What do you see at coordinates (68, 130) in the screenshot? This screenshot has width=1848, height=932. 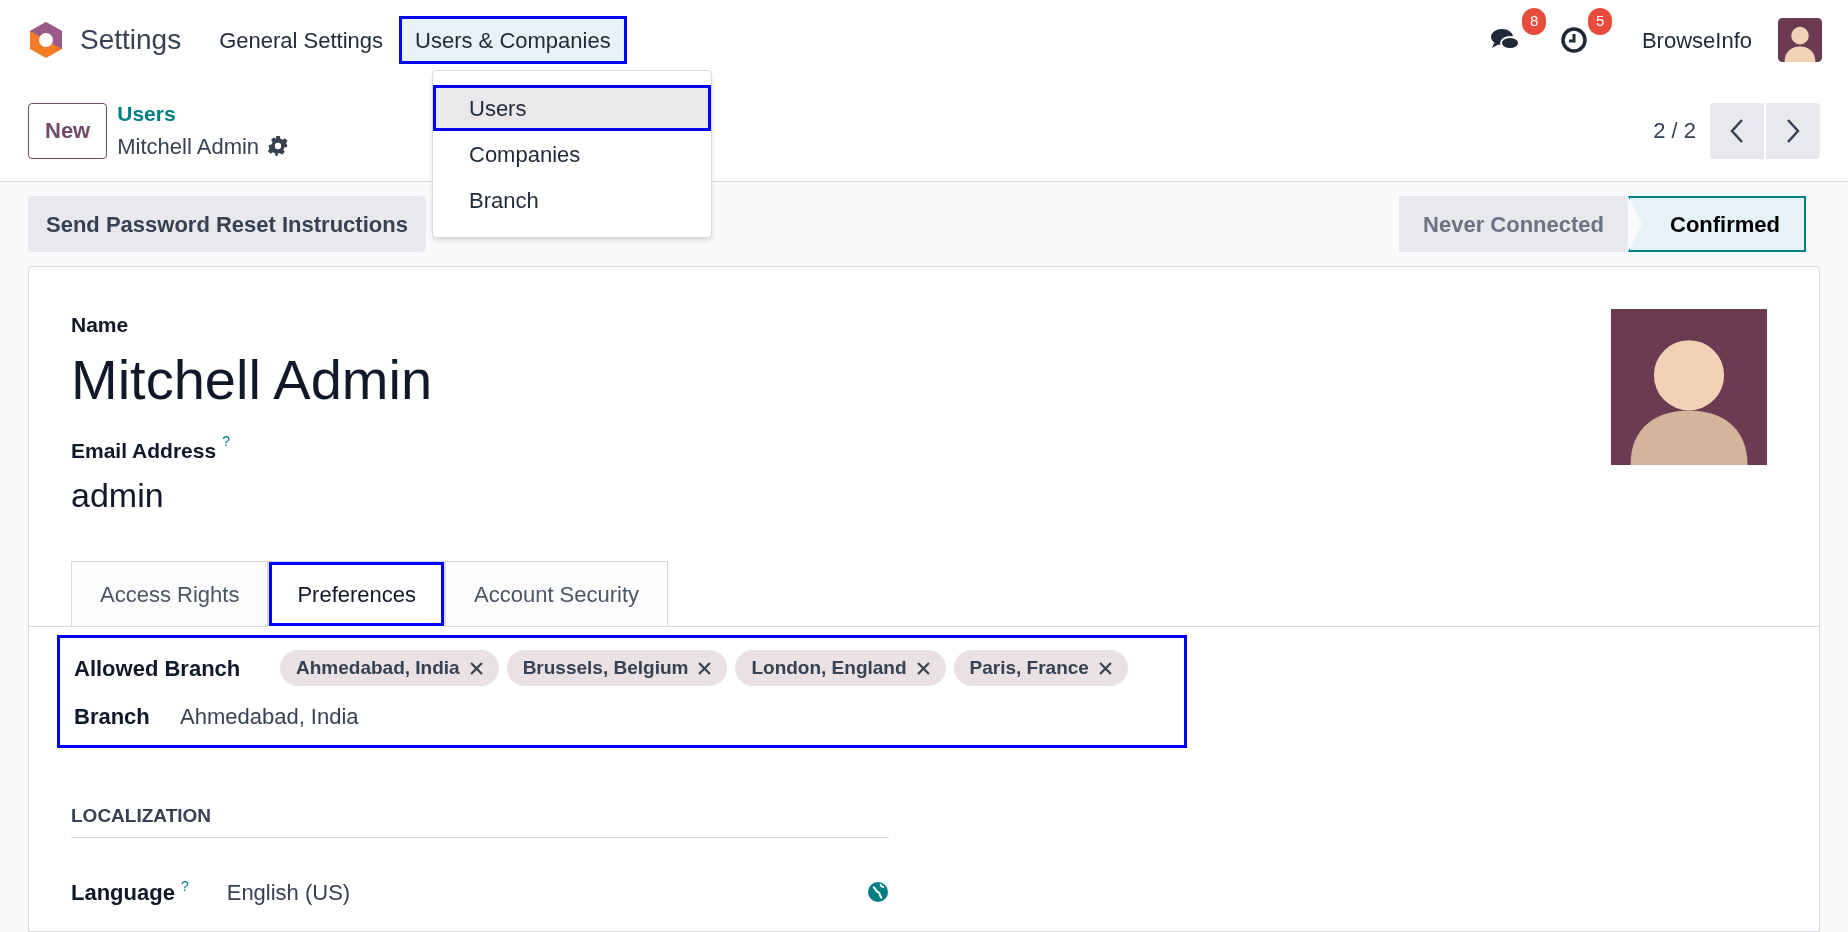 I see `new-button: New` at bounding box center [68, 130].